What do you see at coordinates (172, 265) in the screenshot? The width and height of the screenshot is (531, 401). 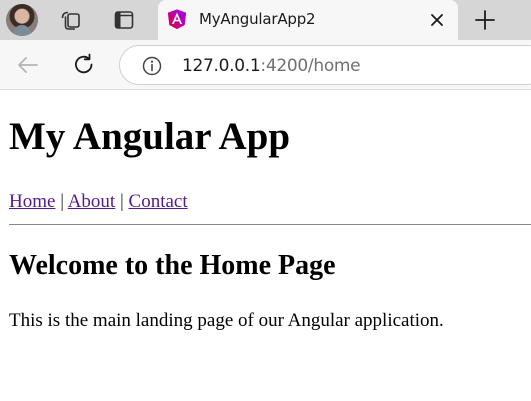 I see `section-title: Welcome to the Home Page` at bounding box center [172, 265].